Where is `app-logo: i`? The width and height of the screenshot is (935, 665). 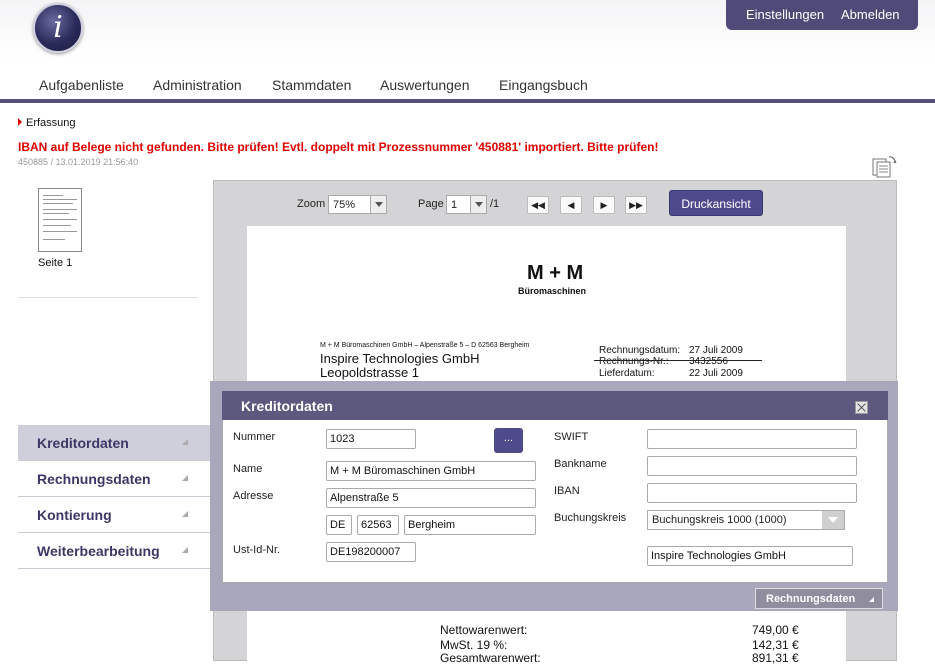
app-logo: i is located at coordinates (58, 28).